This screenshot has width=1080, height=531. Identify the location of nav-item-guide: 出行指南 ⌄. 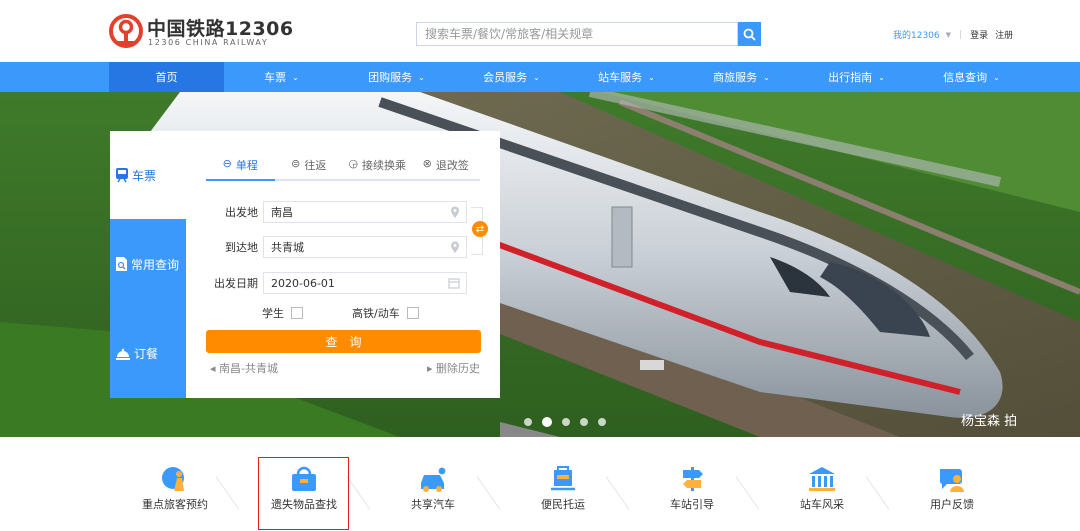
(856, 77).